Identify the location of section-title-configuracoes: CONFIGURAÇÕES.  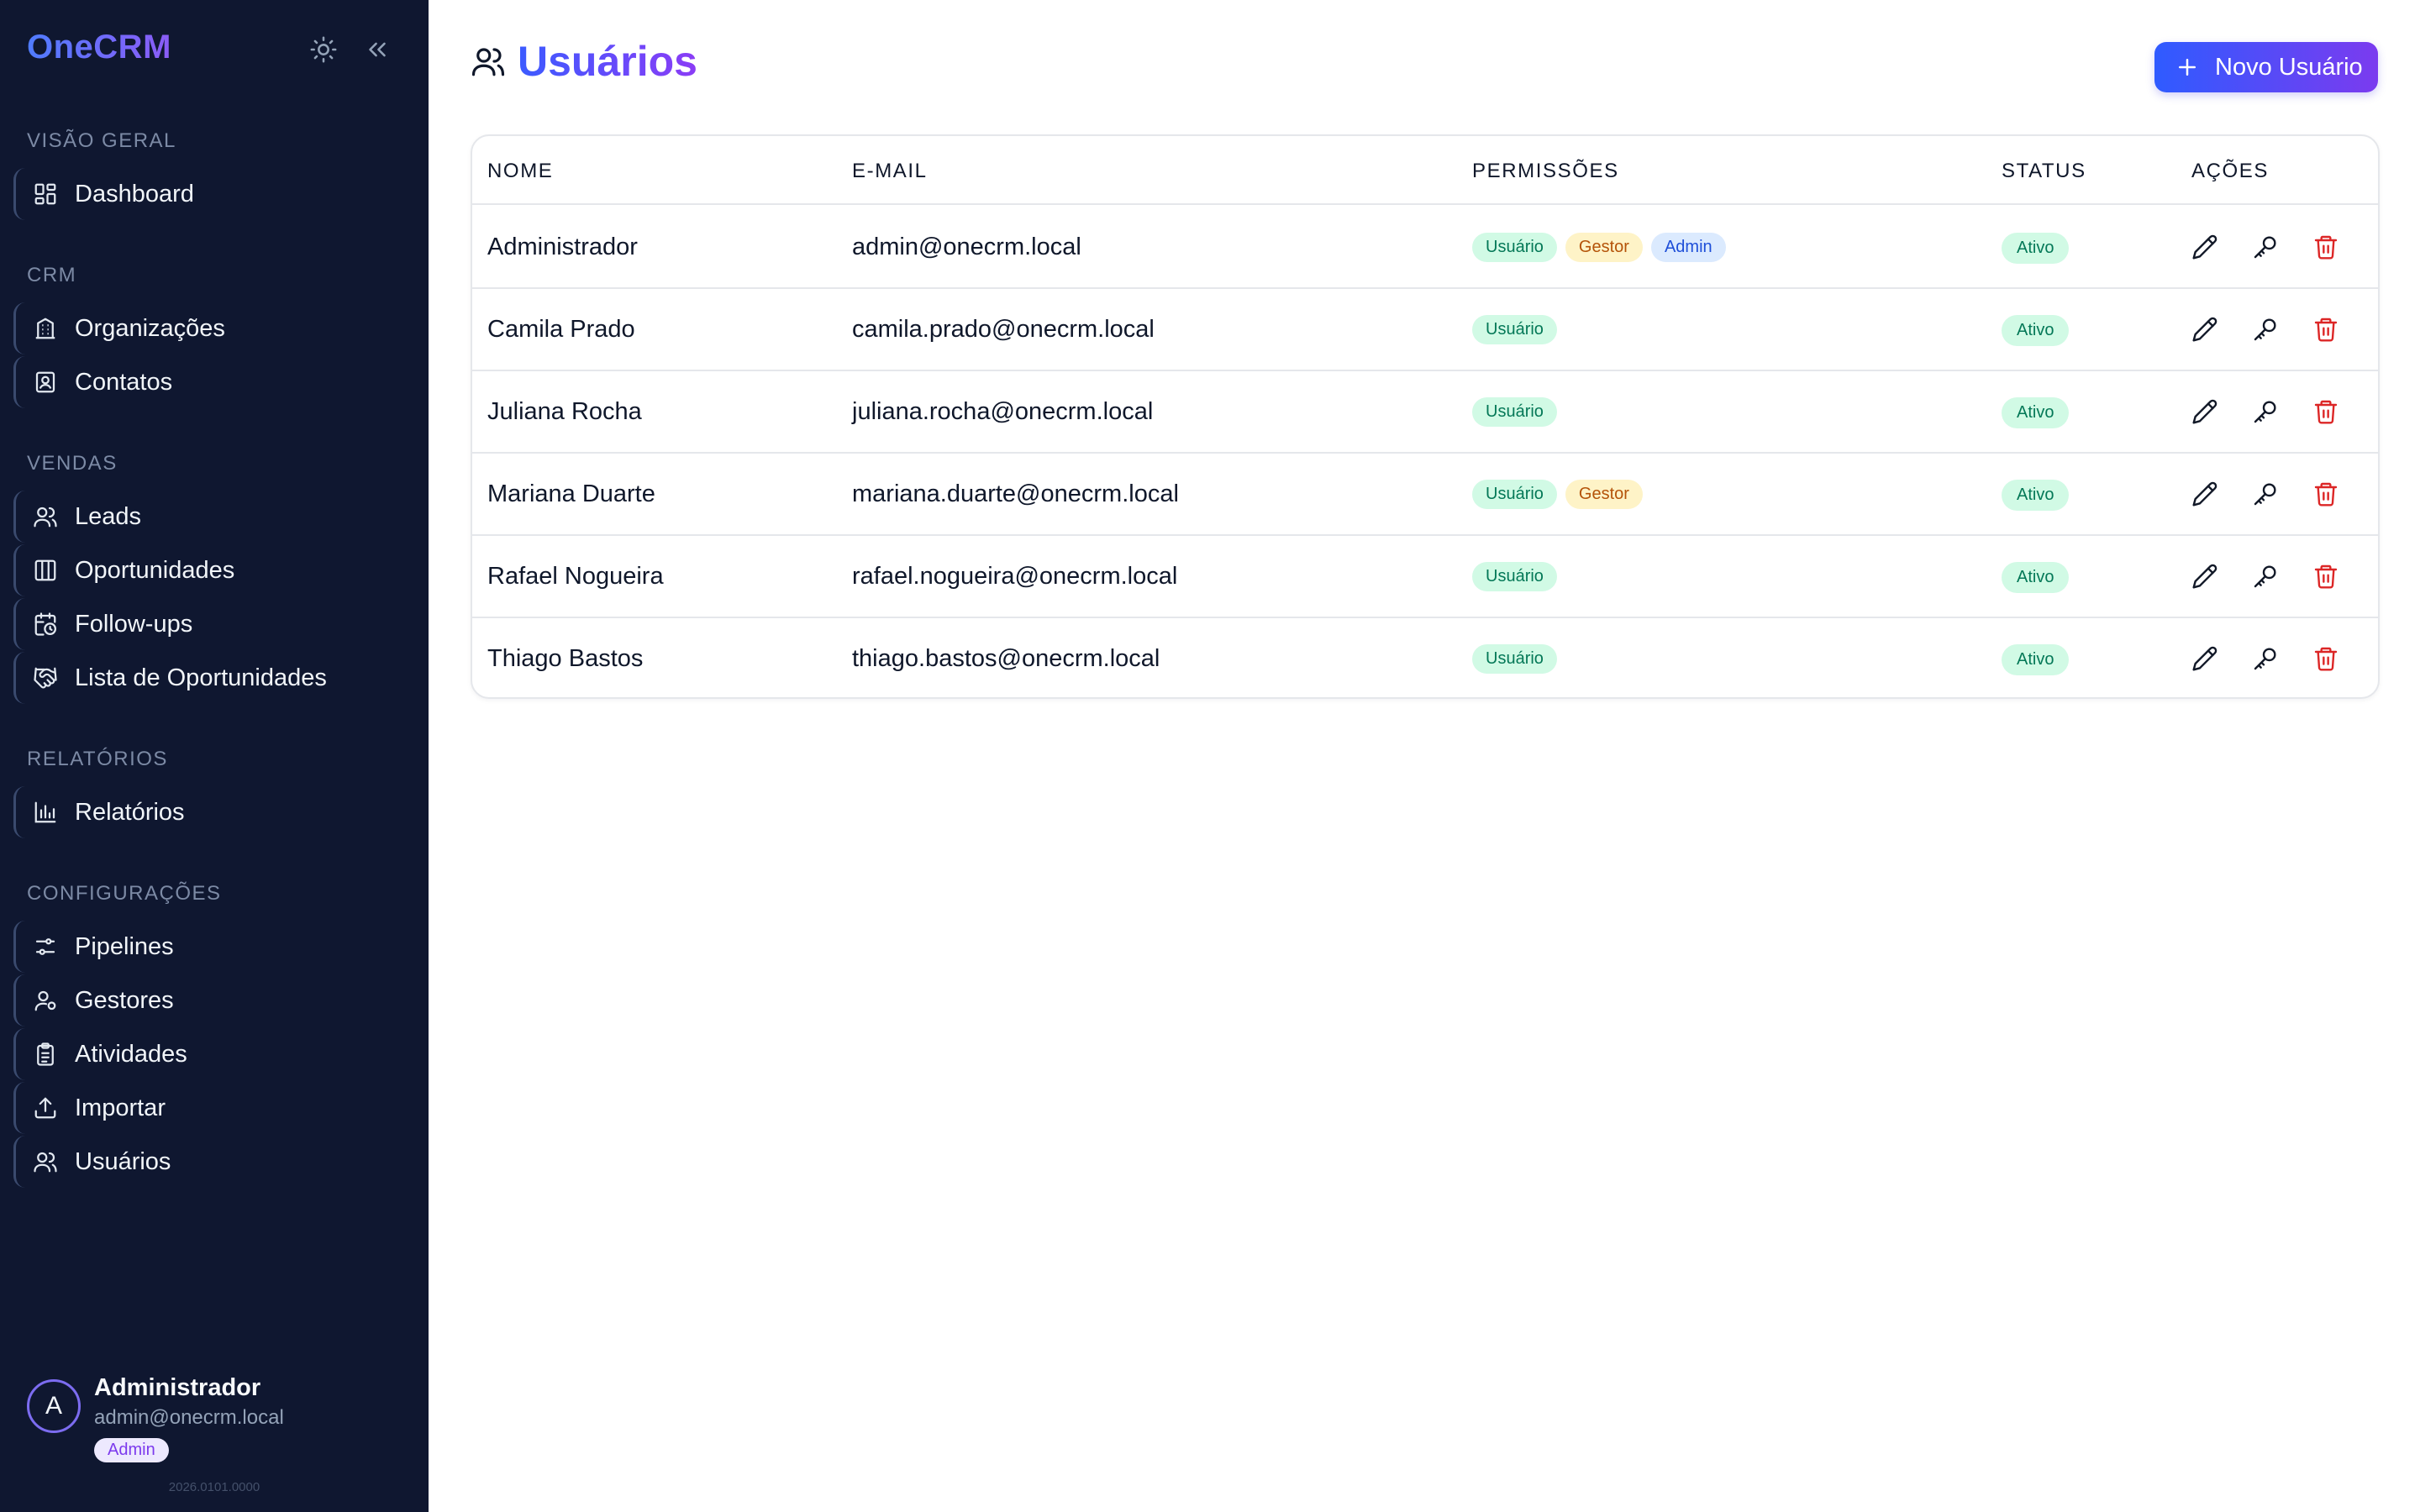
(124, 893).